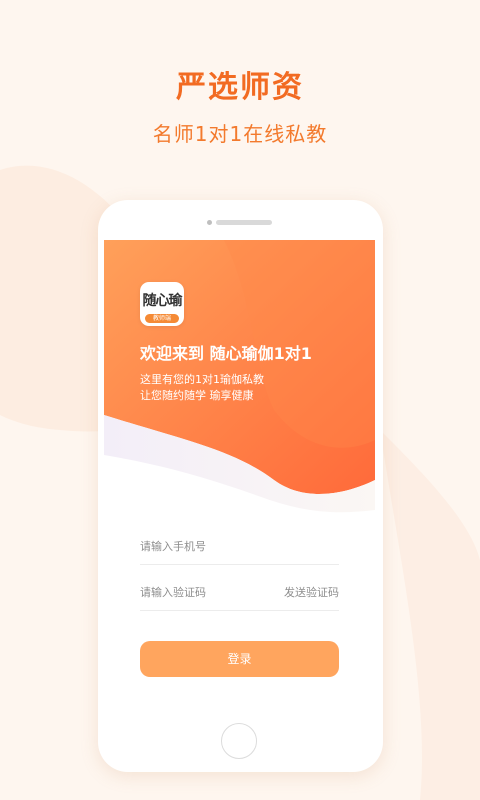 The width and height of the screenshot is (480, 800). Describe the element at coordinates (244, 222) in the screenshot. I see `phone-speaker` at that location.